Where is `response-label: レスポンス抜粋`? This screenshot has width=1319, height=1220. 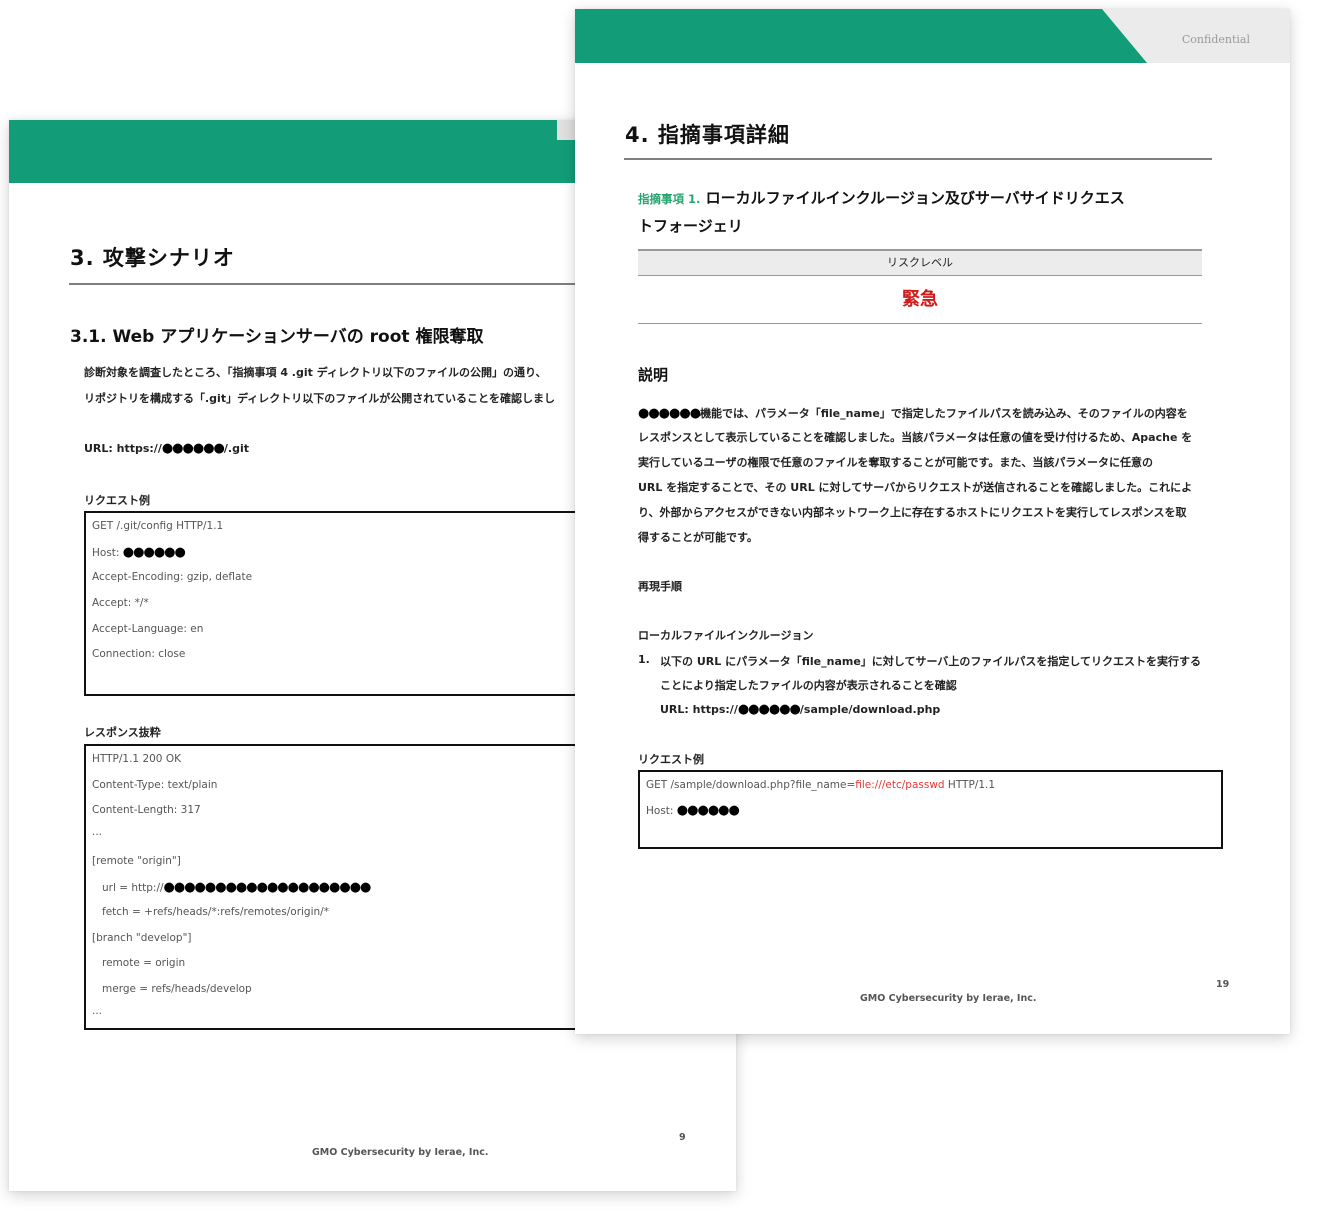 response-label: レスポンス抜粋 is located at coordinates (122, 732).